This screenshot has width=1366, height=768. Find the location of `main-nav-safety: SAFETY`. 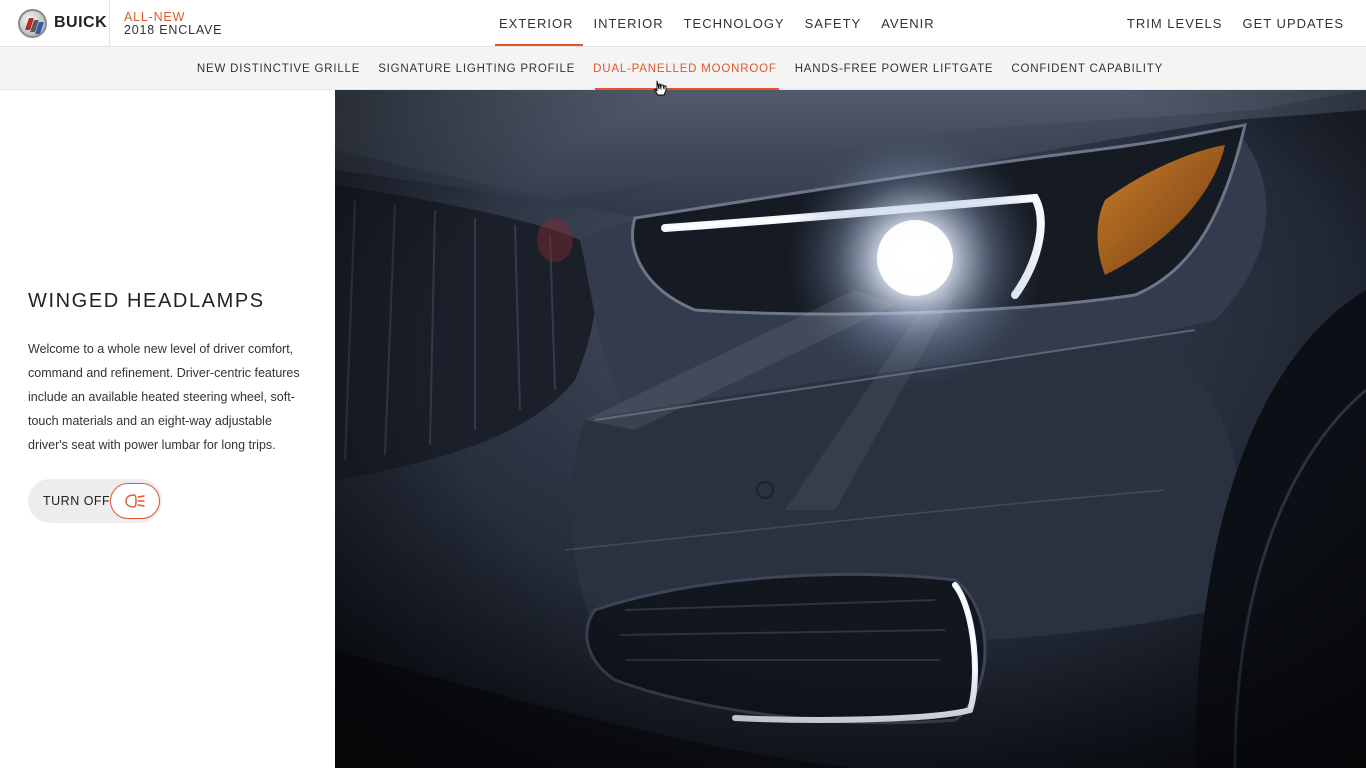

main-nav-safety: SAFETY is located at coordinates (833, 23).